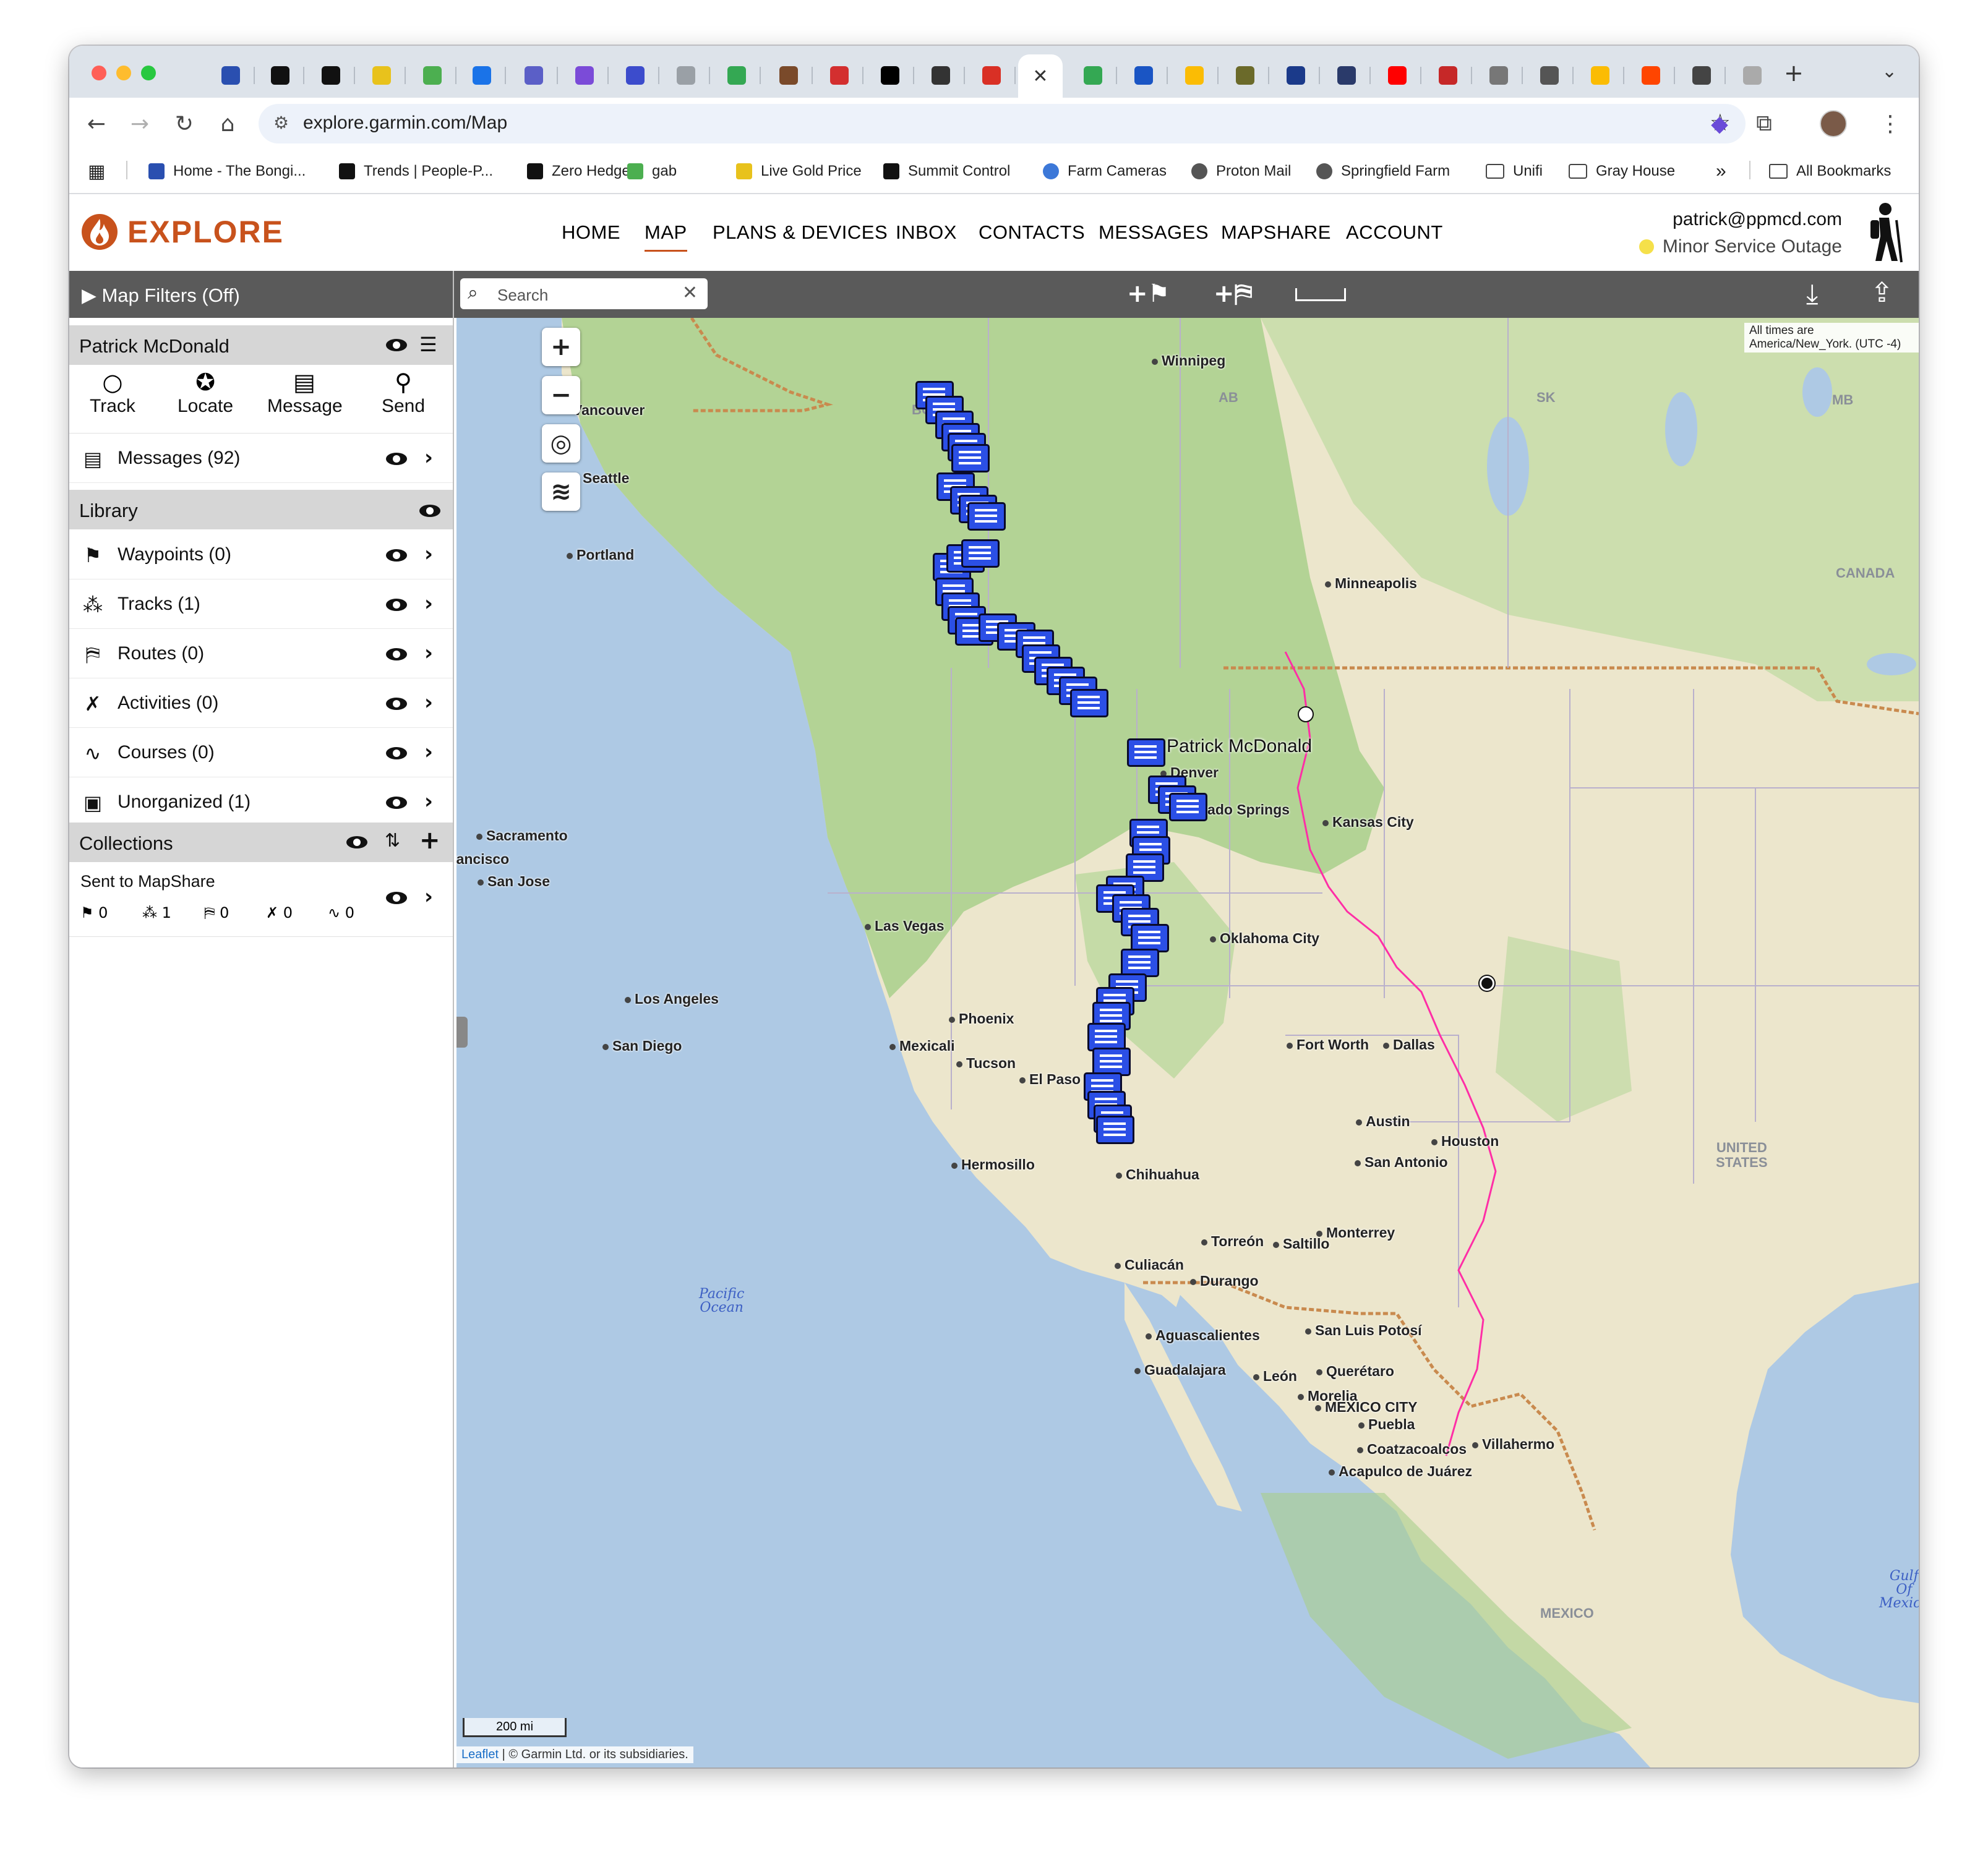 The image size is (1988, 1859). Describe the element at coordinates (124, 73) in the screenshot. I see `minimize-window-button` at that location.